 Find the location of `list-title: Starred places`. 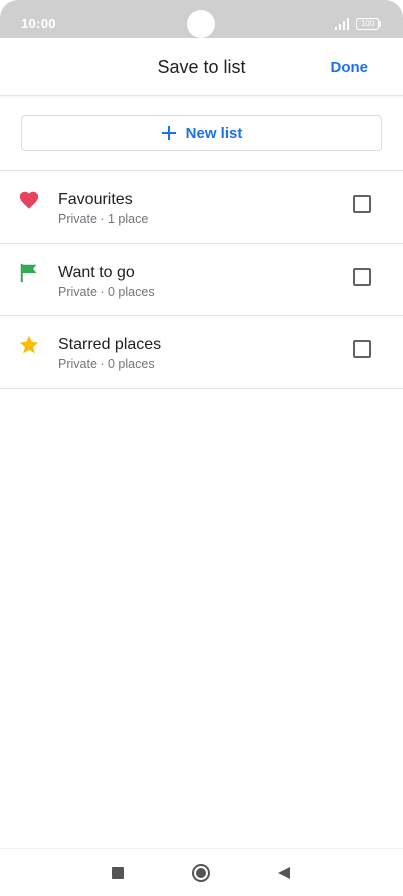

list-title: Starred places is located at coordinates (110, 344).